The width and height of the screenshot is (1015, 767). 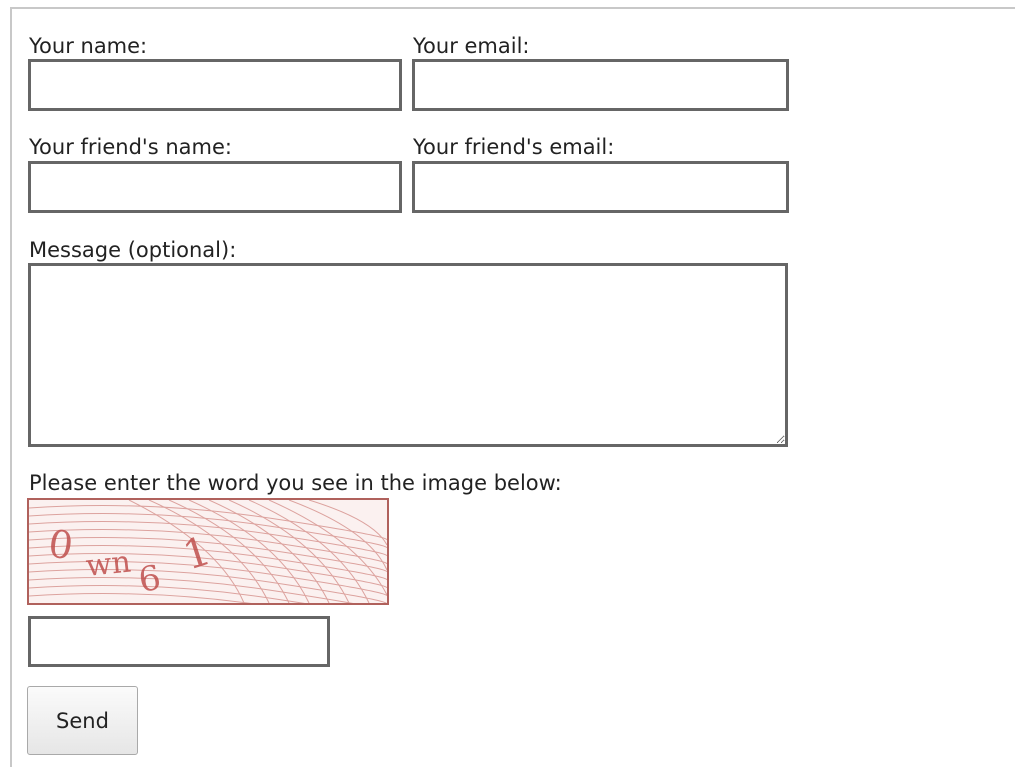 I want to click on your-name-input, so click(x=215, y=85).